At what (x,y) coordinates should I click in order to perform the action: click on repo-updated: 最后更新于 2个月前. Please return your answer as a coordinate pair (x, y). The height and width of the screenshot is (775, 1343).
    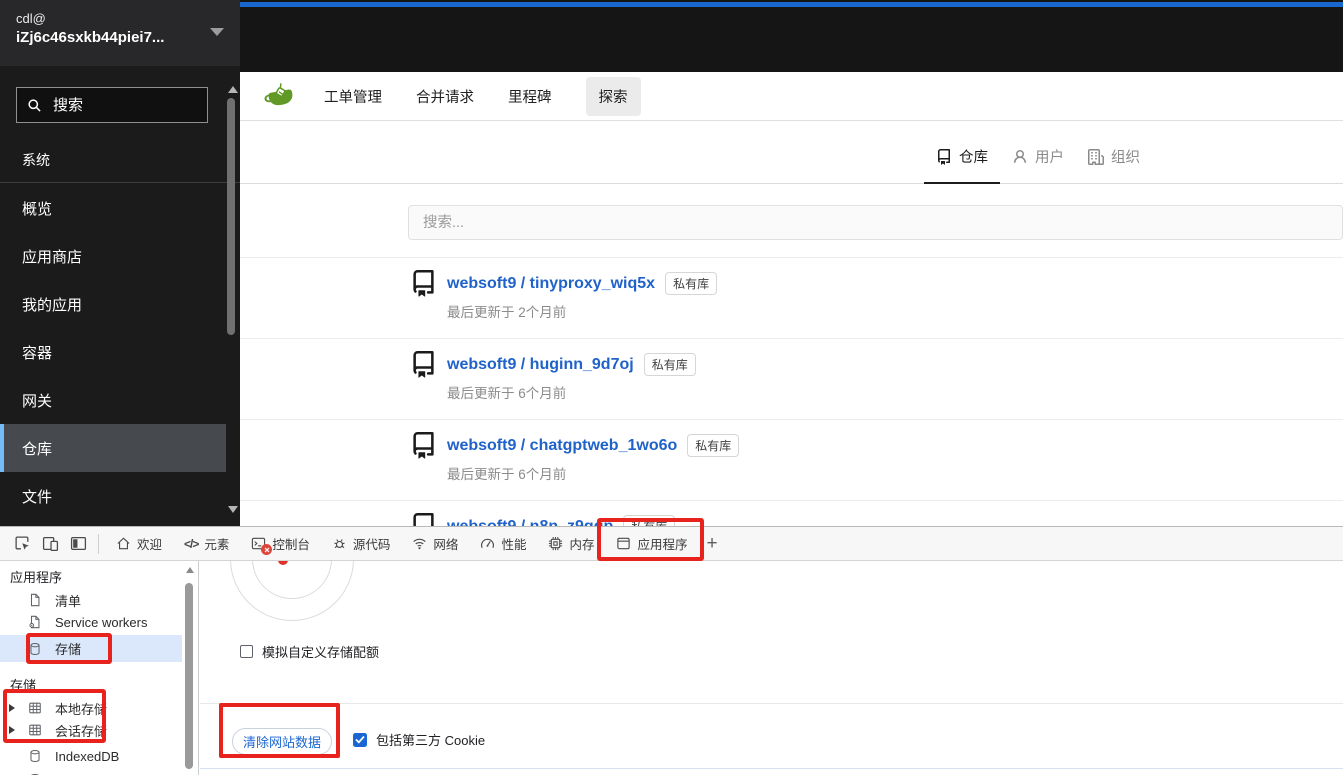
    Looking at the image, I should click on (507, 312).